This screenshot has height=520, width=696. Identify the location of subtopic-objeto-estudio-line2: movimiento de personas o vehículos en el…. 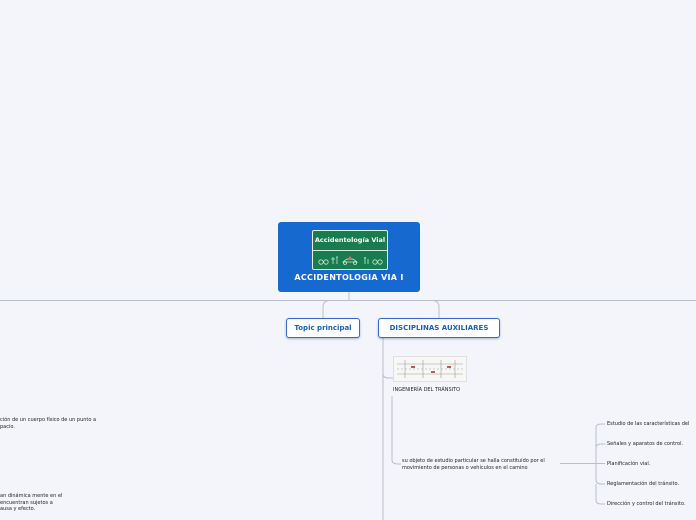
(465, 468).